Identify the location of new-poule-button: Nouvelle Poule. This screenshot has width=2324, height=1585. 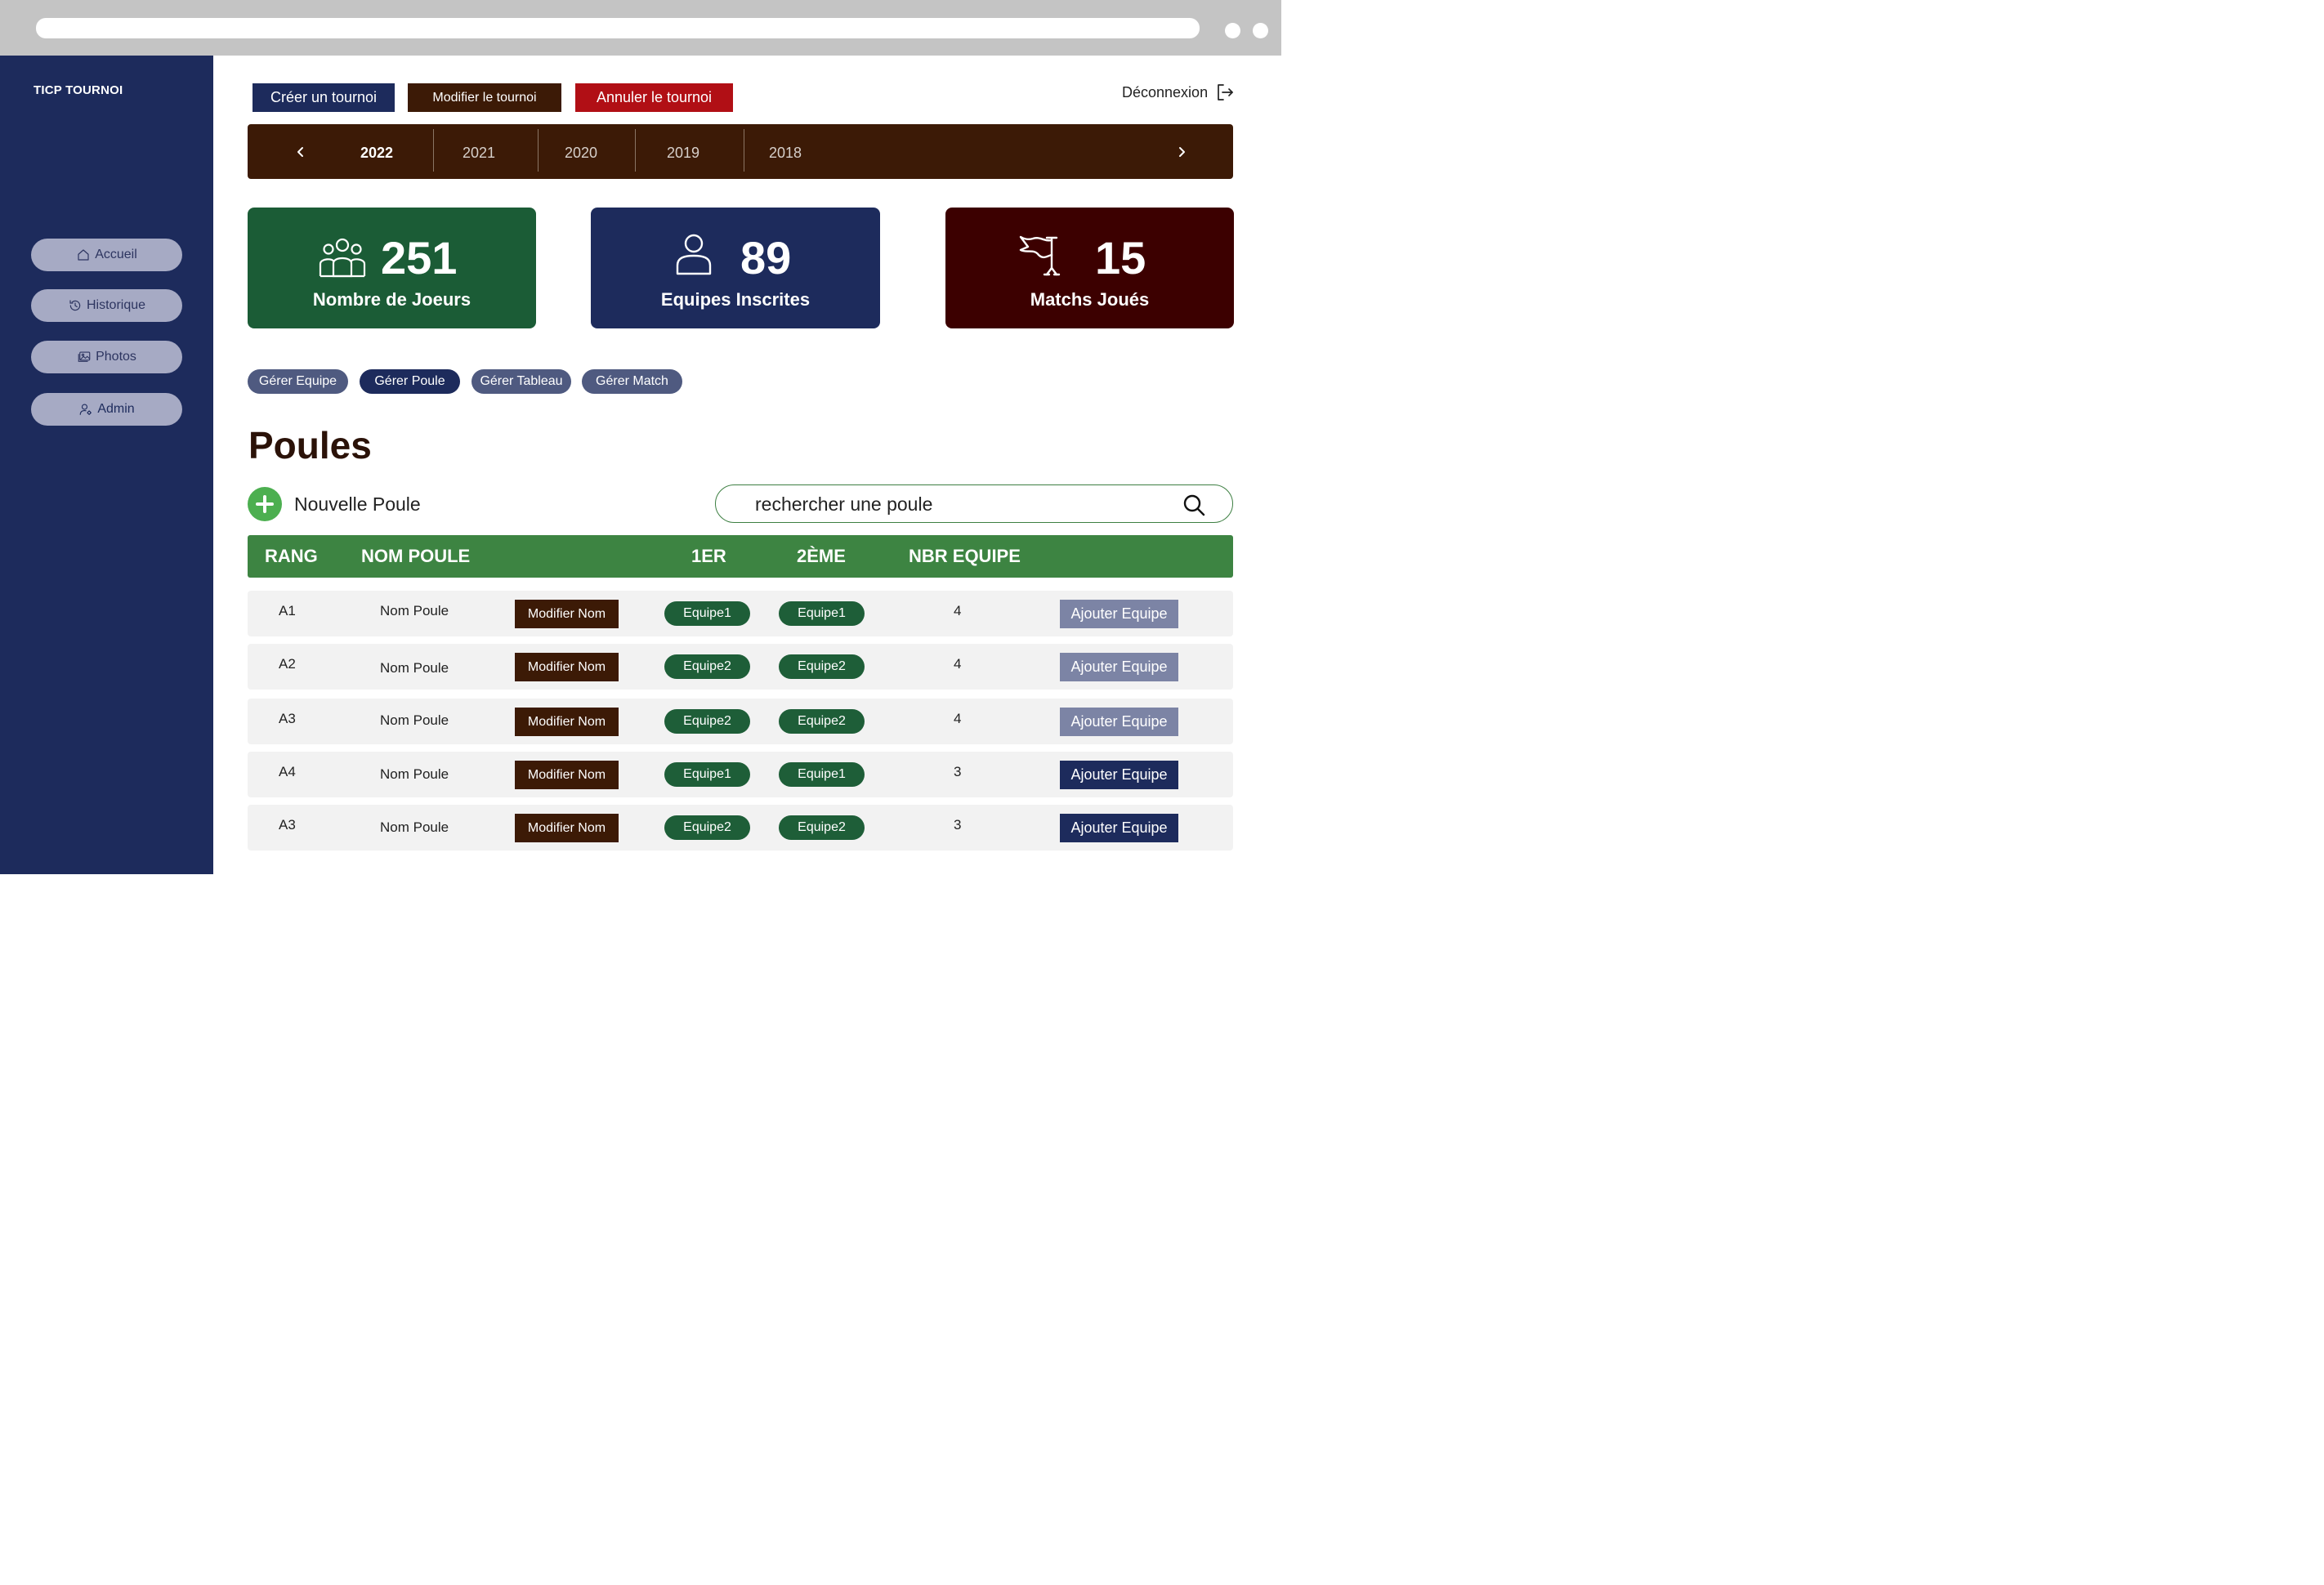
(334, 504).